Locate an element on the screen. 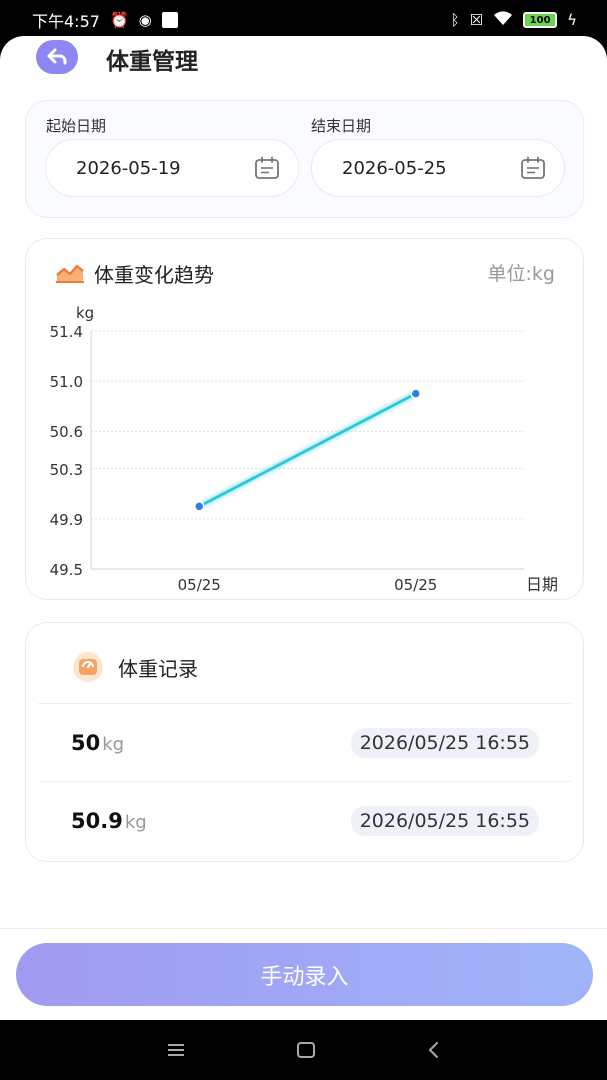 Image resolution: width=607 pixels, height=1080 pixels. battery-level: 100 is located at coordinates (540, 20).